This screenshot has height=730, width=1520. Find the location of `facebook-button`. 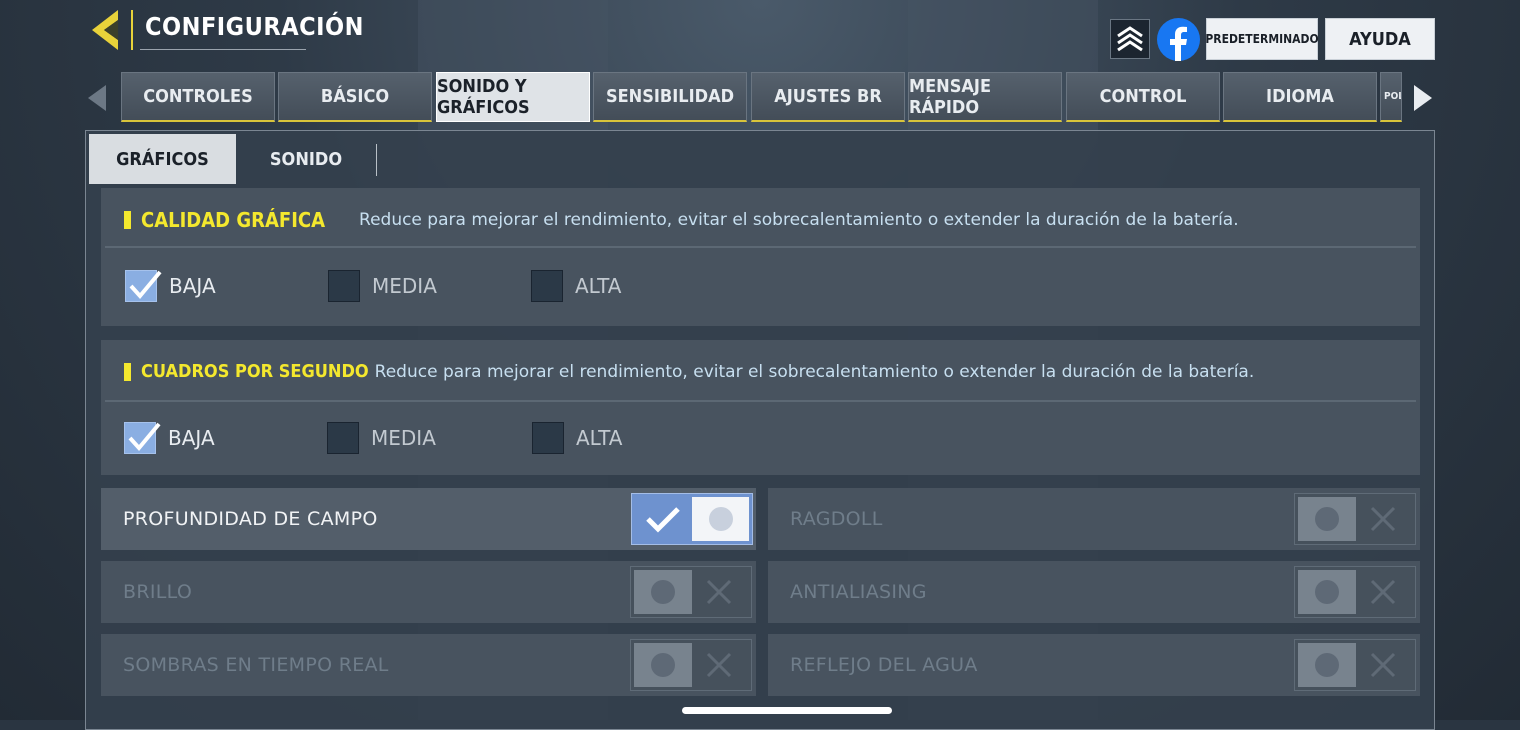

facebook-button is located at coordinates (1178, 39).